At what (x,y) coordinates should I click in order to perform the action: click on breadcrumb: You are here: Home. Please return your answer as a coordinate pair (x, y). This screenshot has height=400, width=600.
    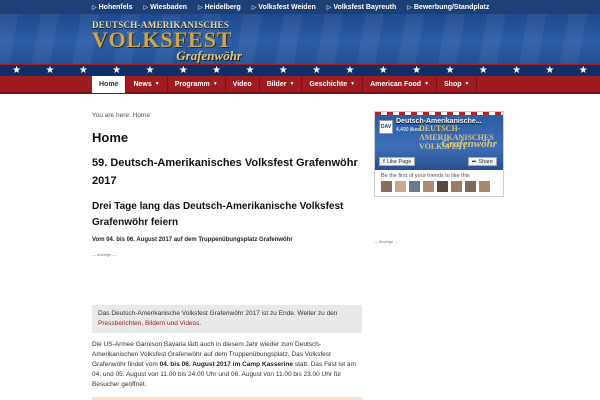
    Looking at the image, I should click on (121, 115).